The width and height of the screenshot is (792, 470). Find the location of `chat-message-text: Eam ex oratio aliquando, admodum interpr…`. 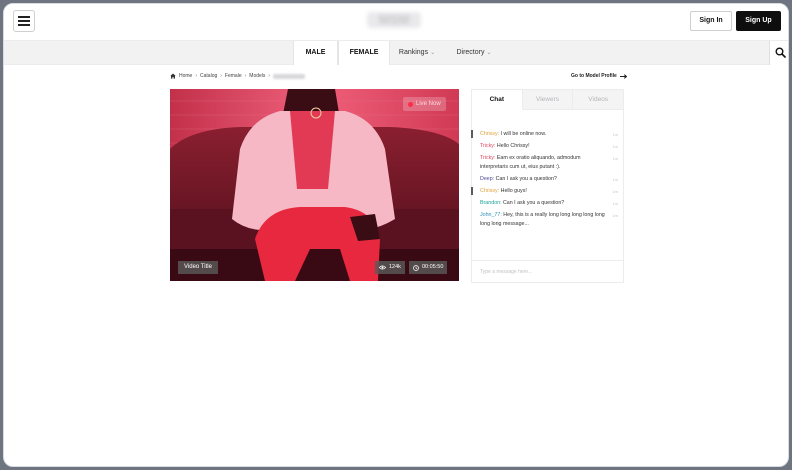

chat-message-text: Eam ex oratio aliquando, admodum interpr… is located at coordinates (530, 162).